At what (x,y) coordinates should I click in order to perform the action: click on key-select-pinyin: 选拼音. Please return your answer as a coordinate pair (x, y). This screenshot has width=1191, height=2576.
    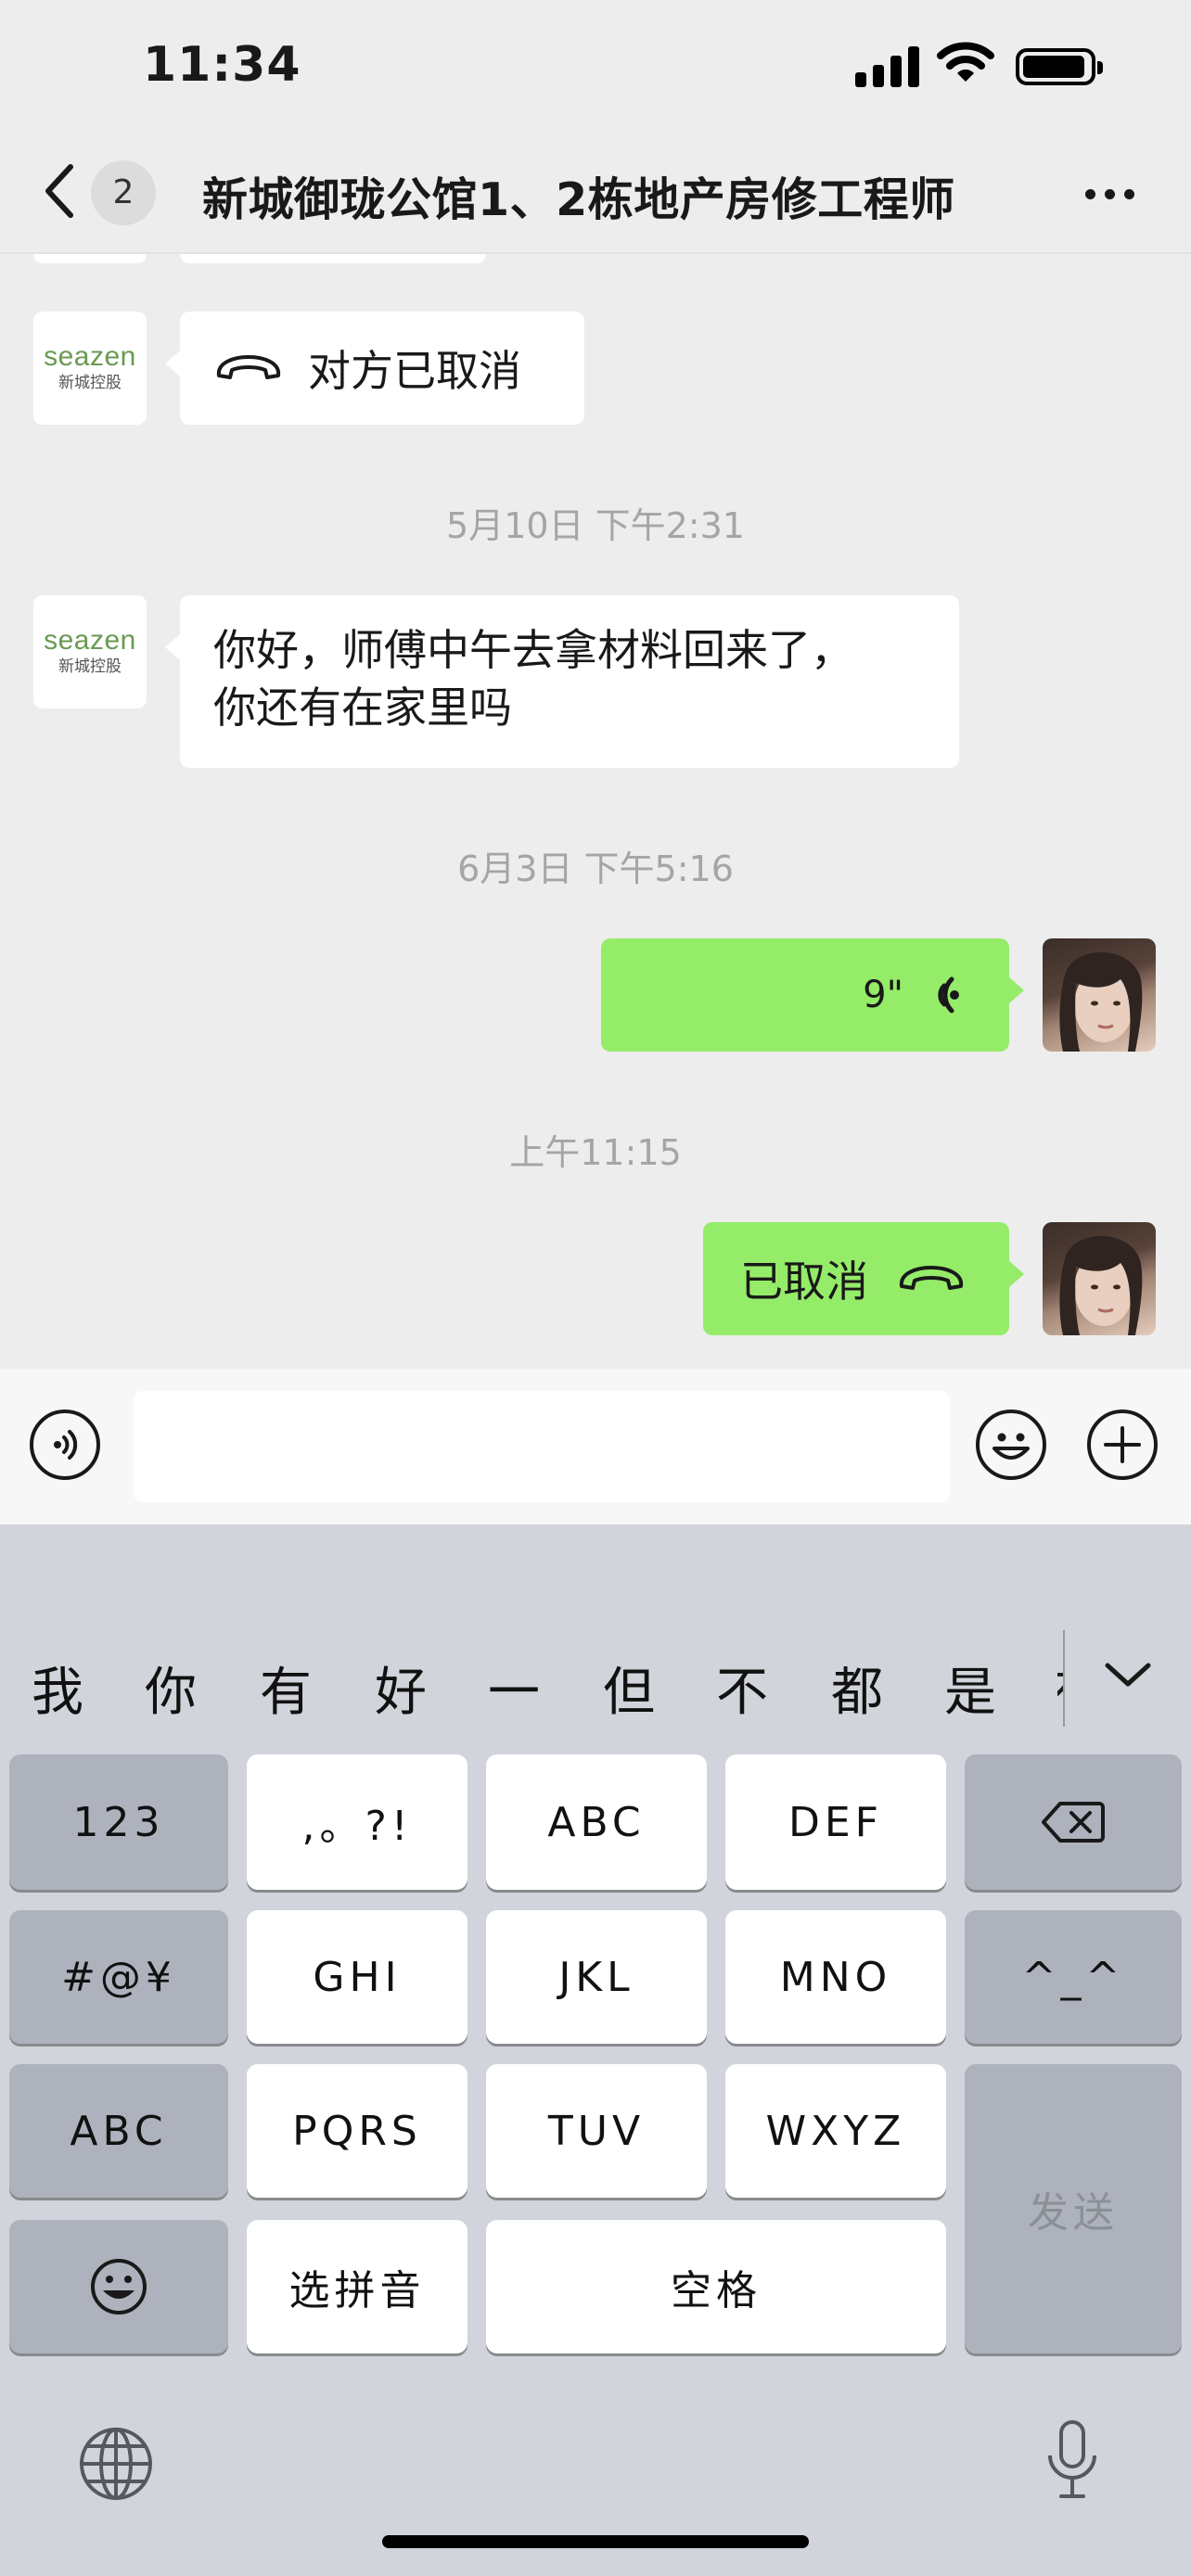
    Looking at the image, I should click on (357, 2286).